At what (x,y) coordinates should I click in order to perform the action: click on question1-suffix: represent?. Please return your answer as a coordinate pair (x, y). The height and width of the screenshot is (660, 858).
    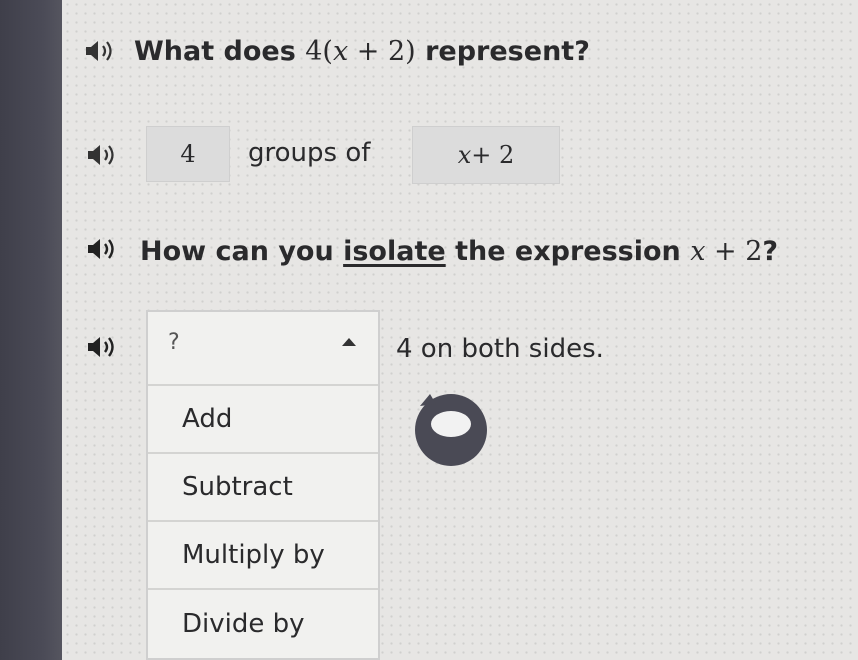
    Looking at the image, I should click on (502, 51).